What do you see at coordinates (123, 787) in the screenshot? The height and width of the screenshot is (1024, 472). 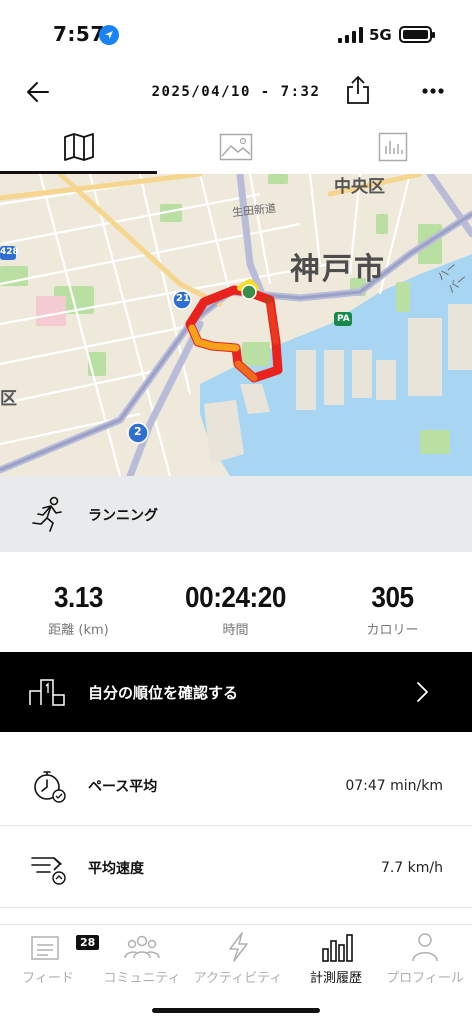 I see `metric-avg-pace-label: ペース平均` at bounding box center [123, 787].